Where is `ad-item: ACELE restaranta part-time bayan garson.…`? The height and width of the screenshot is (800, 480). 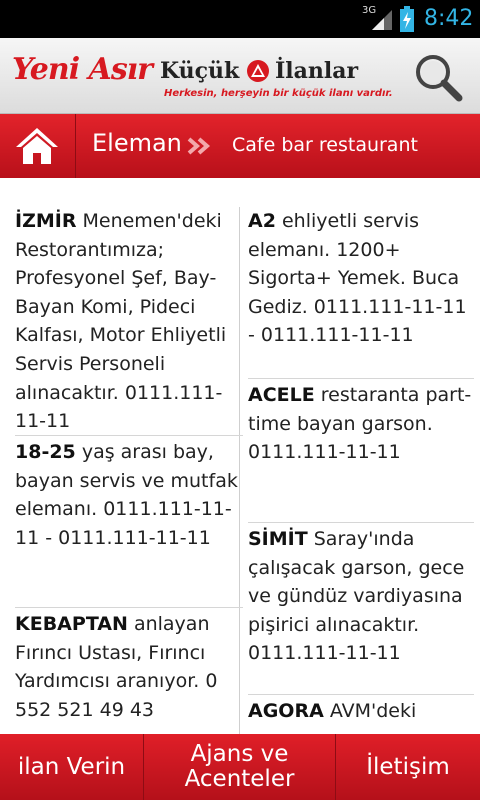
ad-item: ACELE restaranta part-time bayan garson.… is located at coordinates (361, 451).